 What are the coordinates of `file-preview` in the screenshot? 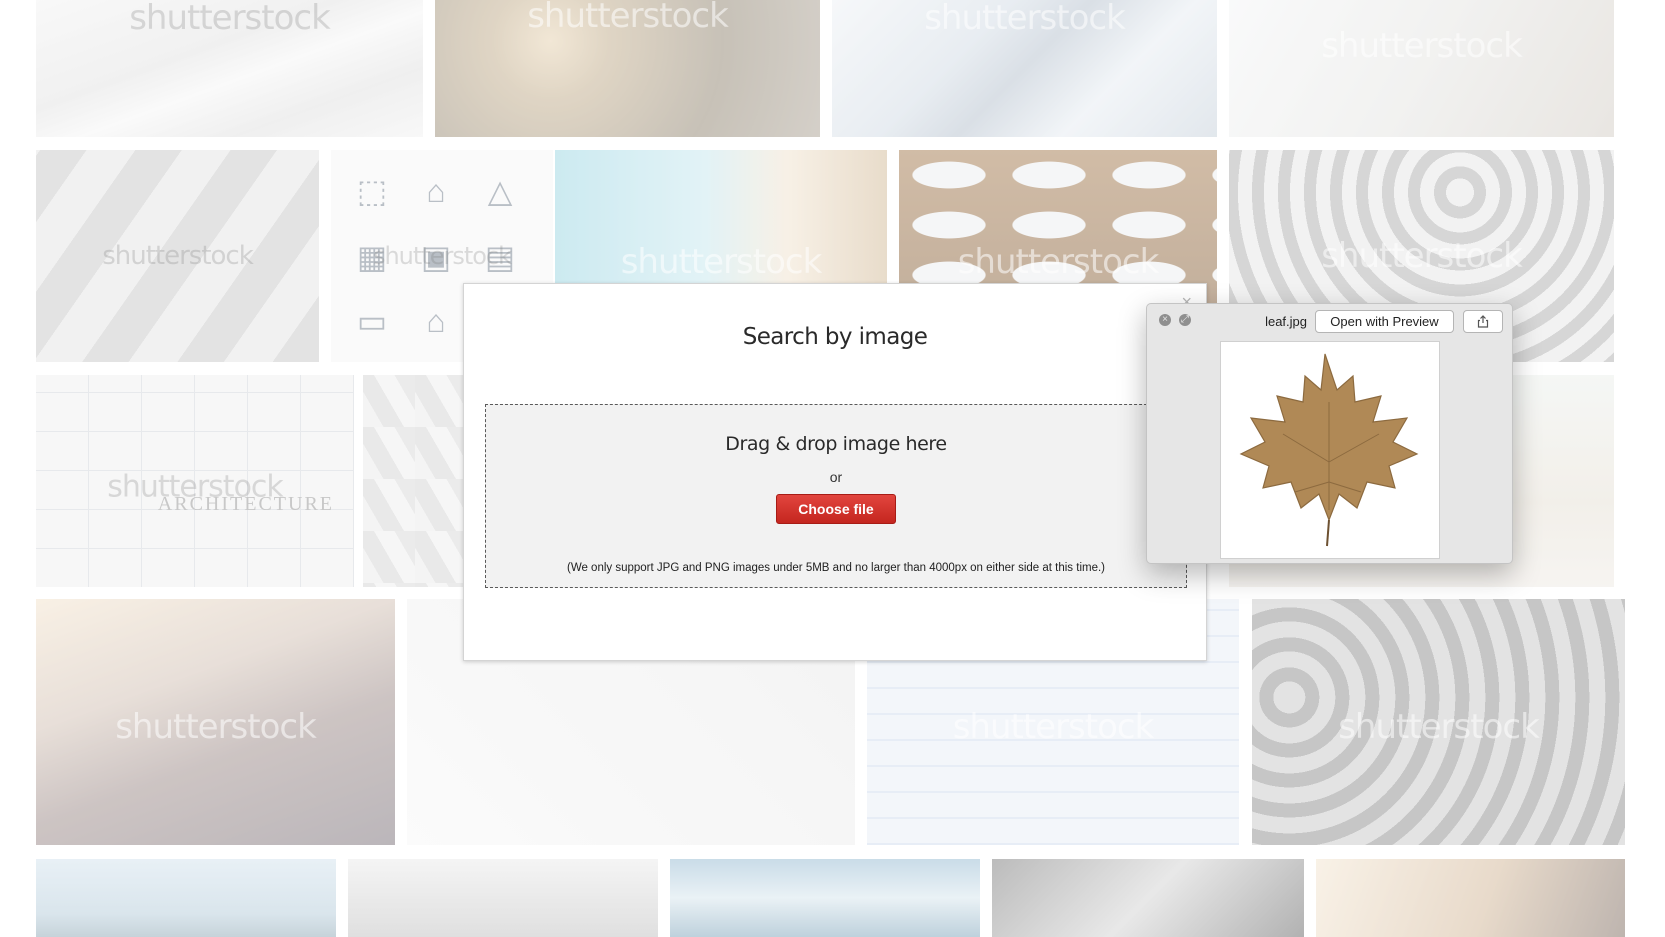 It's located at (1330, 450).